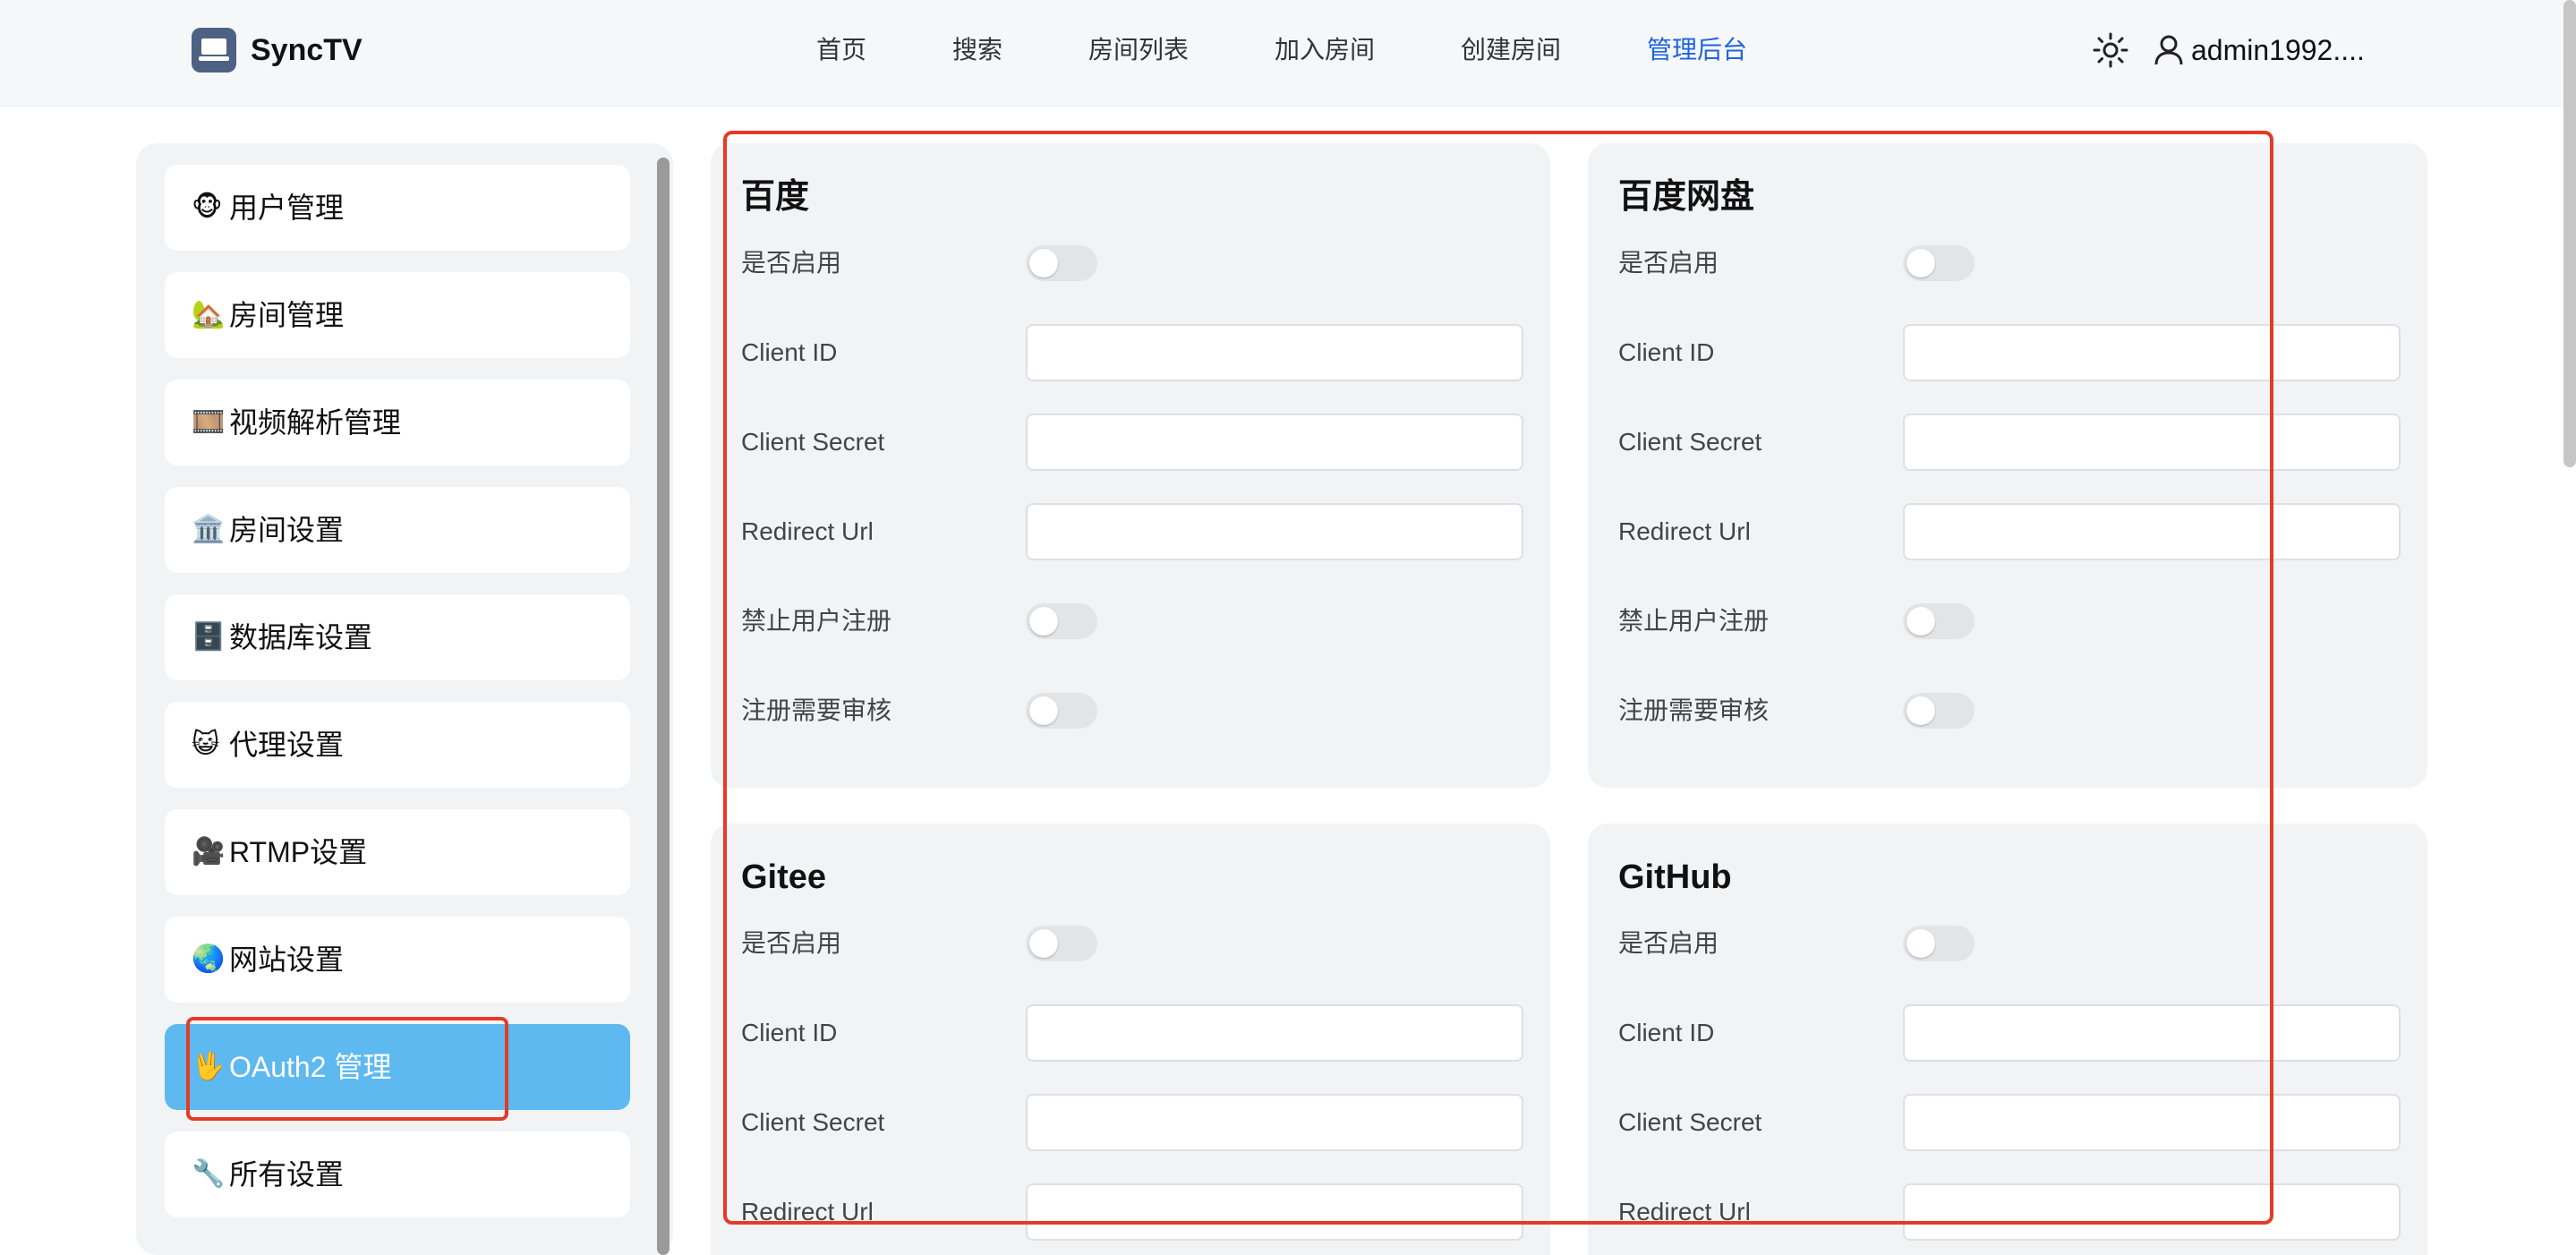  Describe the element at coordinates (977, 50) in the screenshot. I see `nav-search: 搜索` at that location.